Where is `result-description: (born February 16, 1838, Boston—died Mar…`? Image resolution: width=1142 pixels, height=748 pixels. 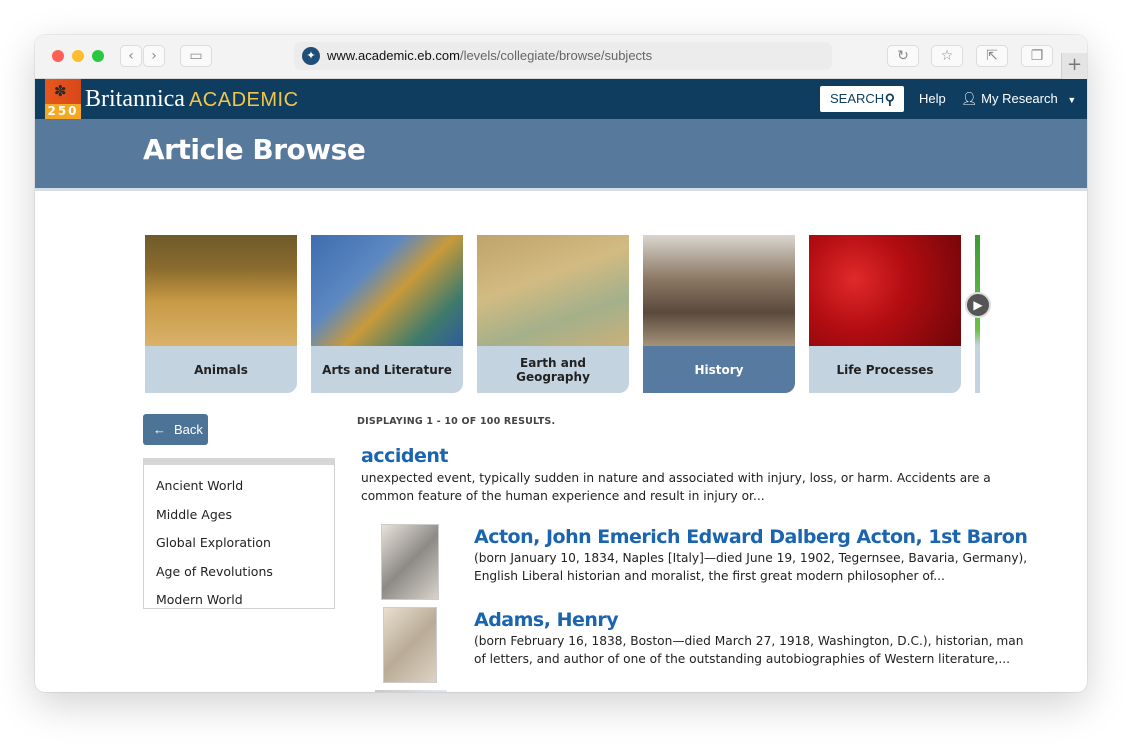
result-description: (born February 16, 1838, Boston—died Mar… is located at coordinates (749, 650).